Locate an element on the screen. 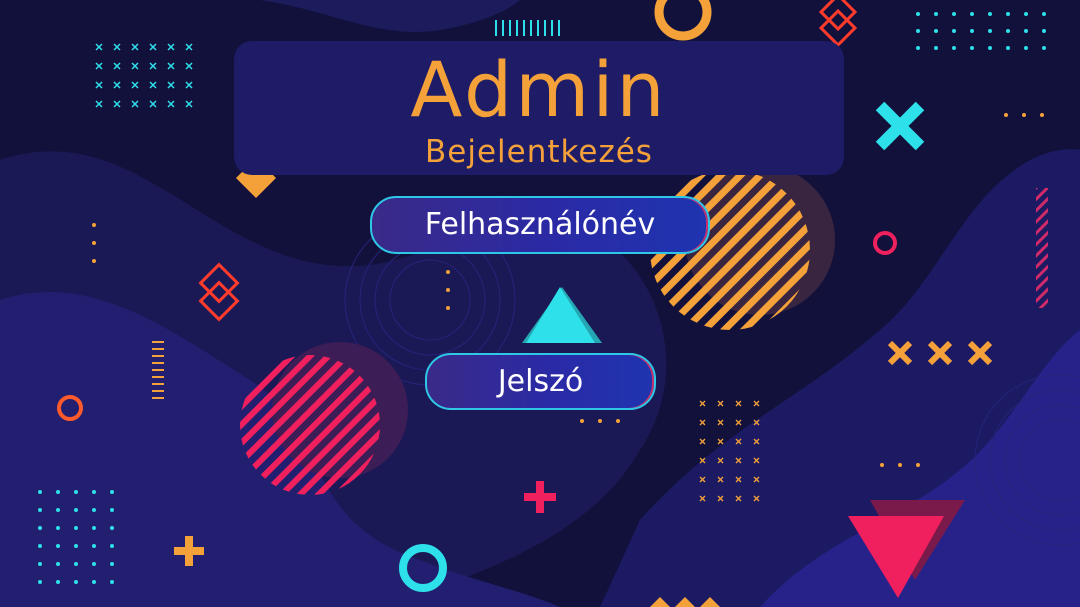 This screenshot has height=607, width=1080. password-field: Jelszó is located at coordinates (540, 381).